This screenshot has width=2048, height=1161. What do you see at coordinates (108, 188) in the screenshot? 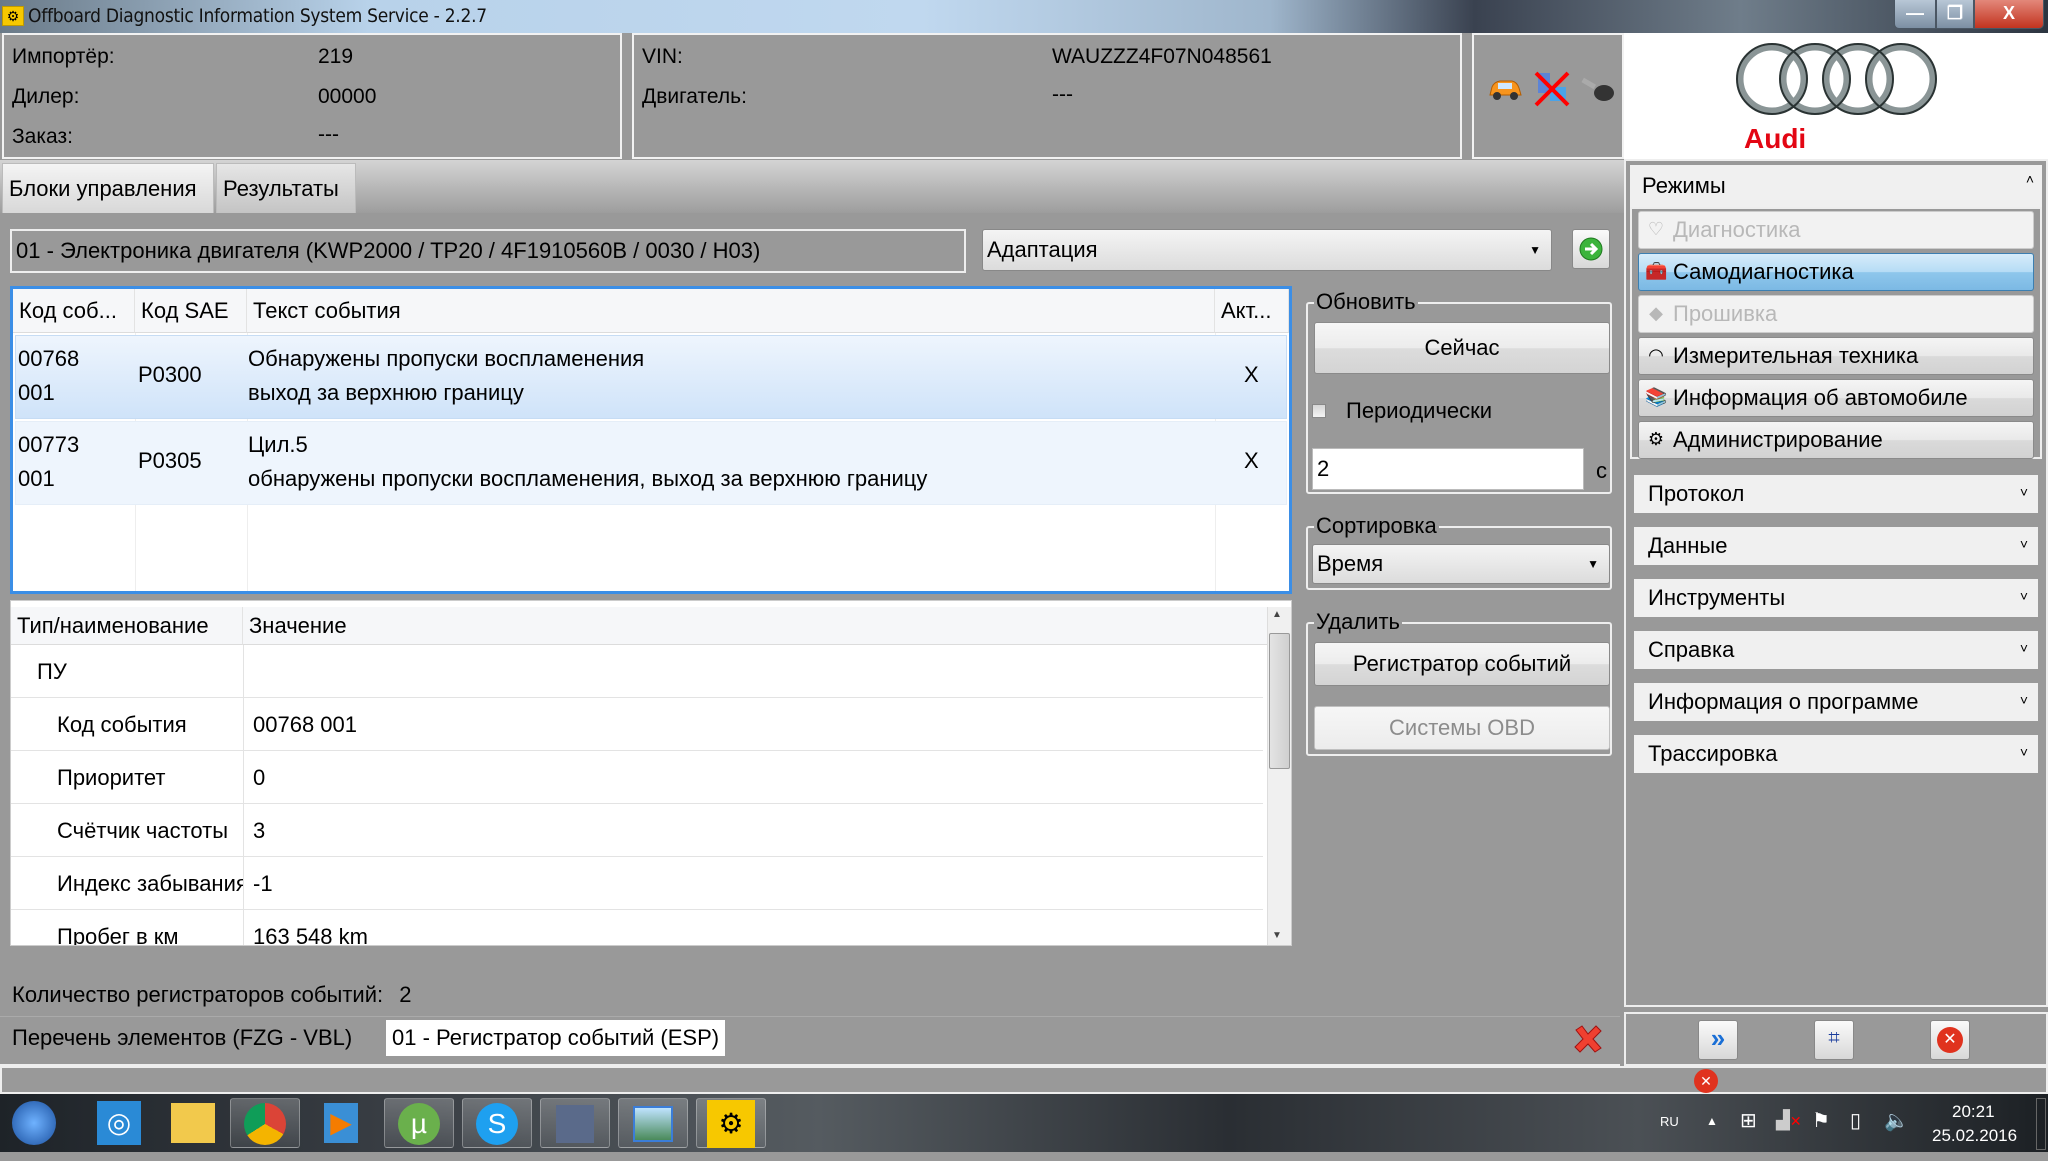
I see `tab-control-units: Блоки управления` at bounding box center [108, 188].